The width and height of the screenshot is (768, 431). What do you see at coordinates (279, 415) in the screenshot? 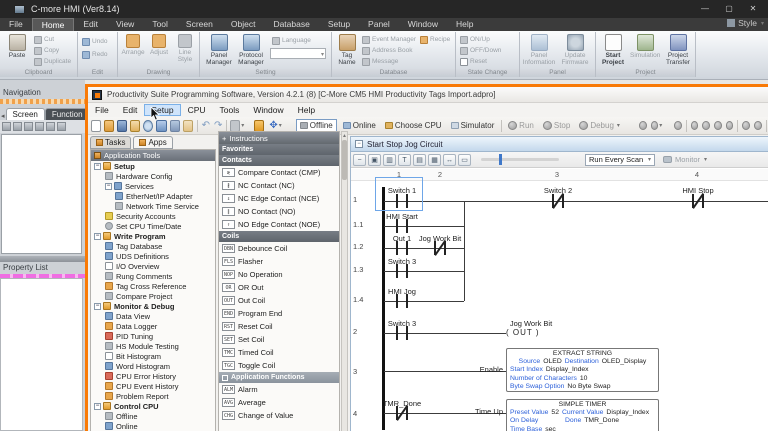
I see `instruction-change-of-value: CHG Change of Value` at bounding box center [279, 415].